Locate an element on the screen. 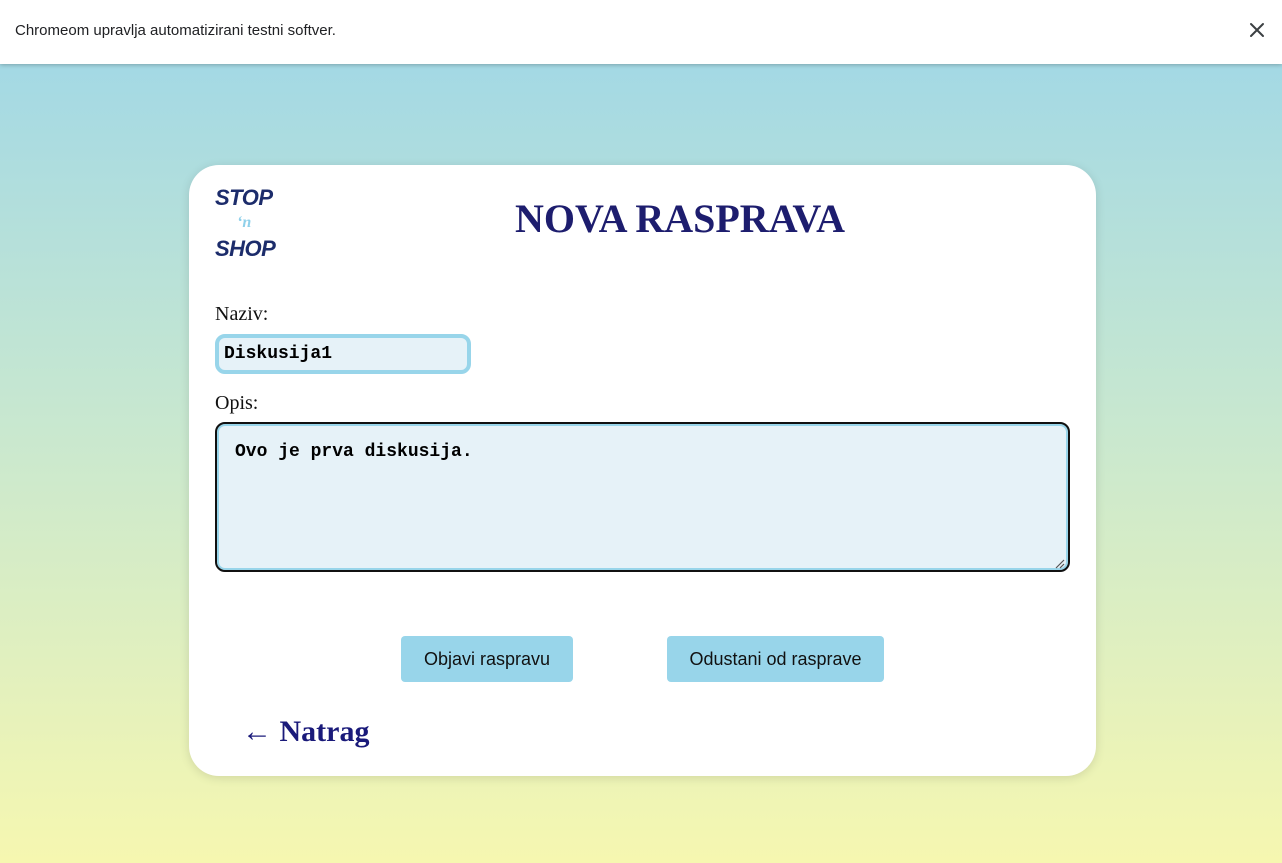 The width and height of the screenshot is (1282, 863). opis-textarea: Ovo je prva diskusija. is located at coordinates (642, 497).